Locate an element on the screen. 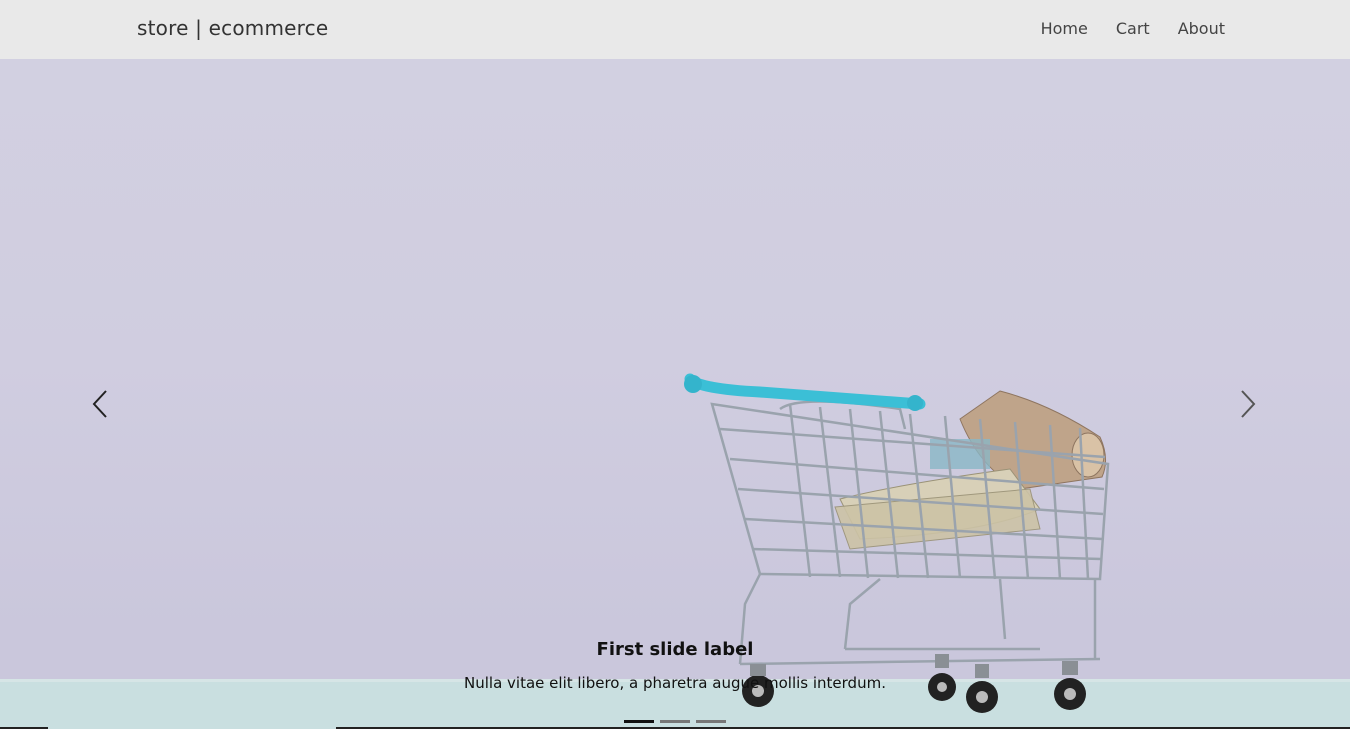 This screenshot has width=1350, height=729. carousel-next-button is located at coordinates (1248, 404).